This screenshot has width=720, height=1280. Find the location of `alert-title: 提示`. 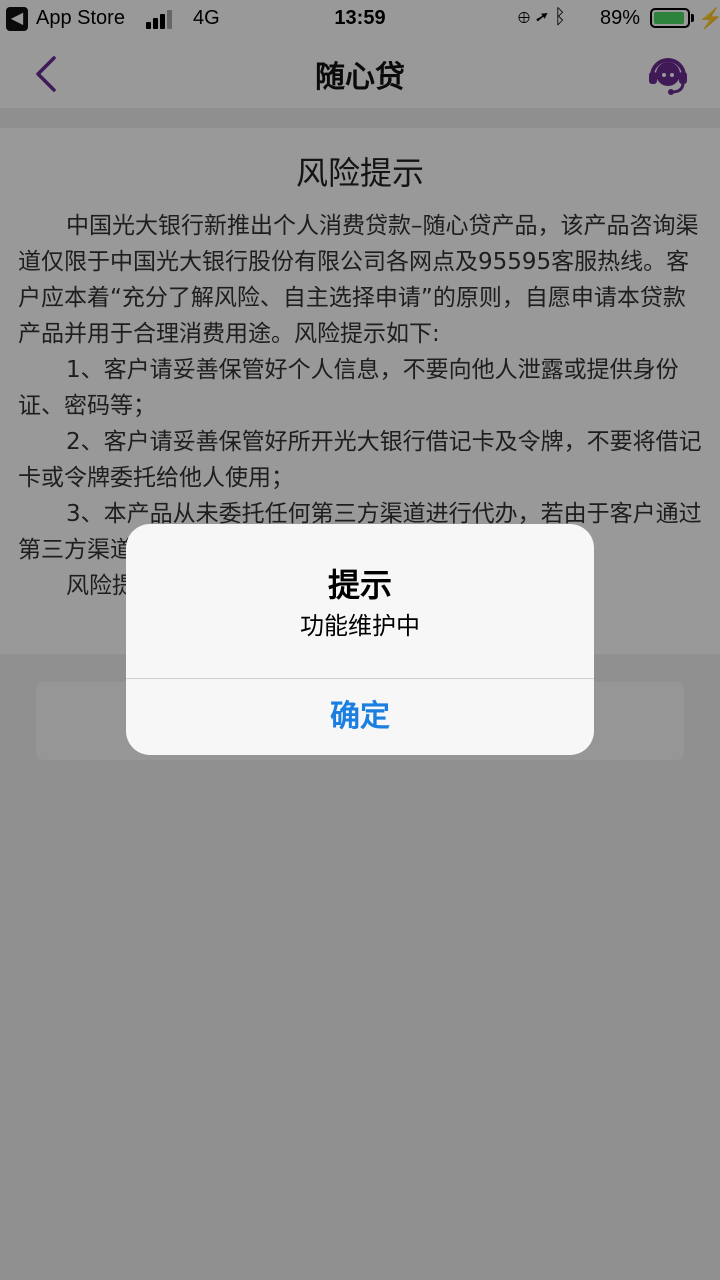

alert-title: 提示 is located at coordinates (359, 585).